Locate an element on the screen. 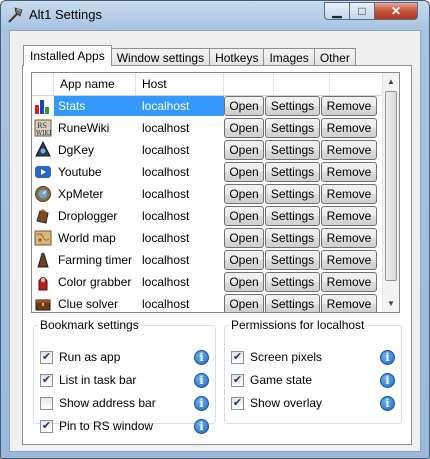  tab-images: Images is located at coordinates (289, 57).